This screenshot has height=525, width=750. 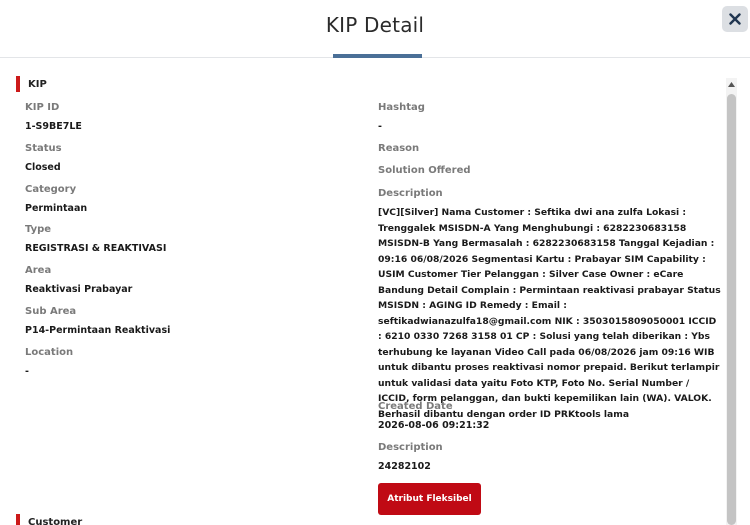 What do you see at coordinates (190, 321) in the screenshot?
I see `field-sub-area: Sub Area P14-Permintaan Reaktivasi` at bounding box center [190, 321].